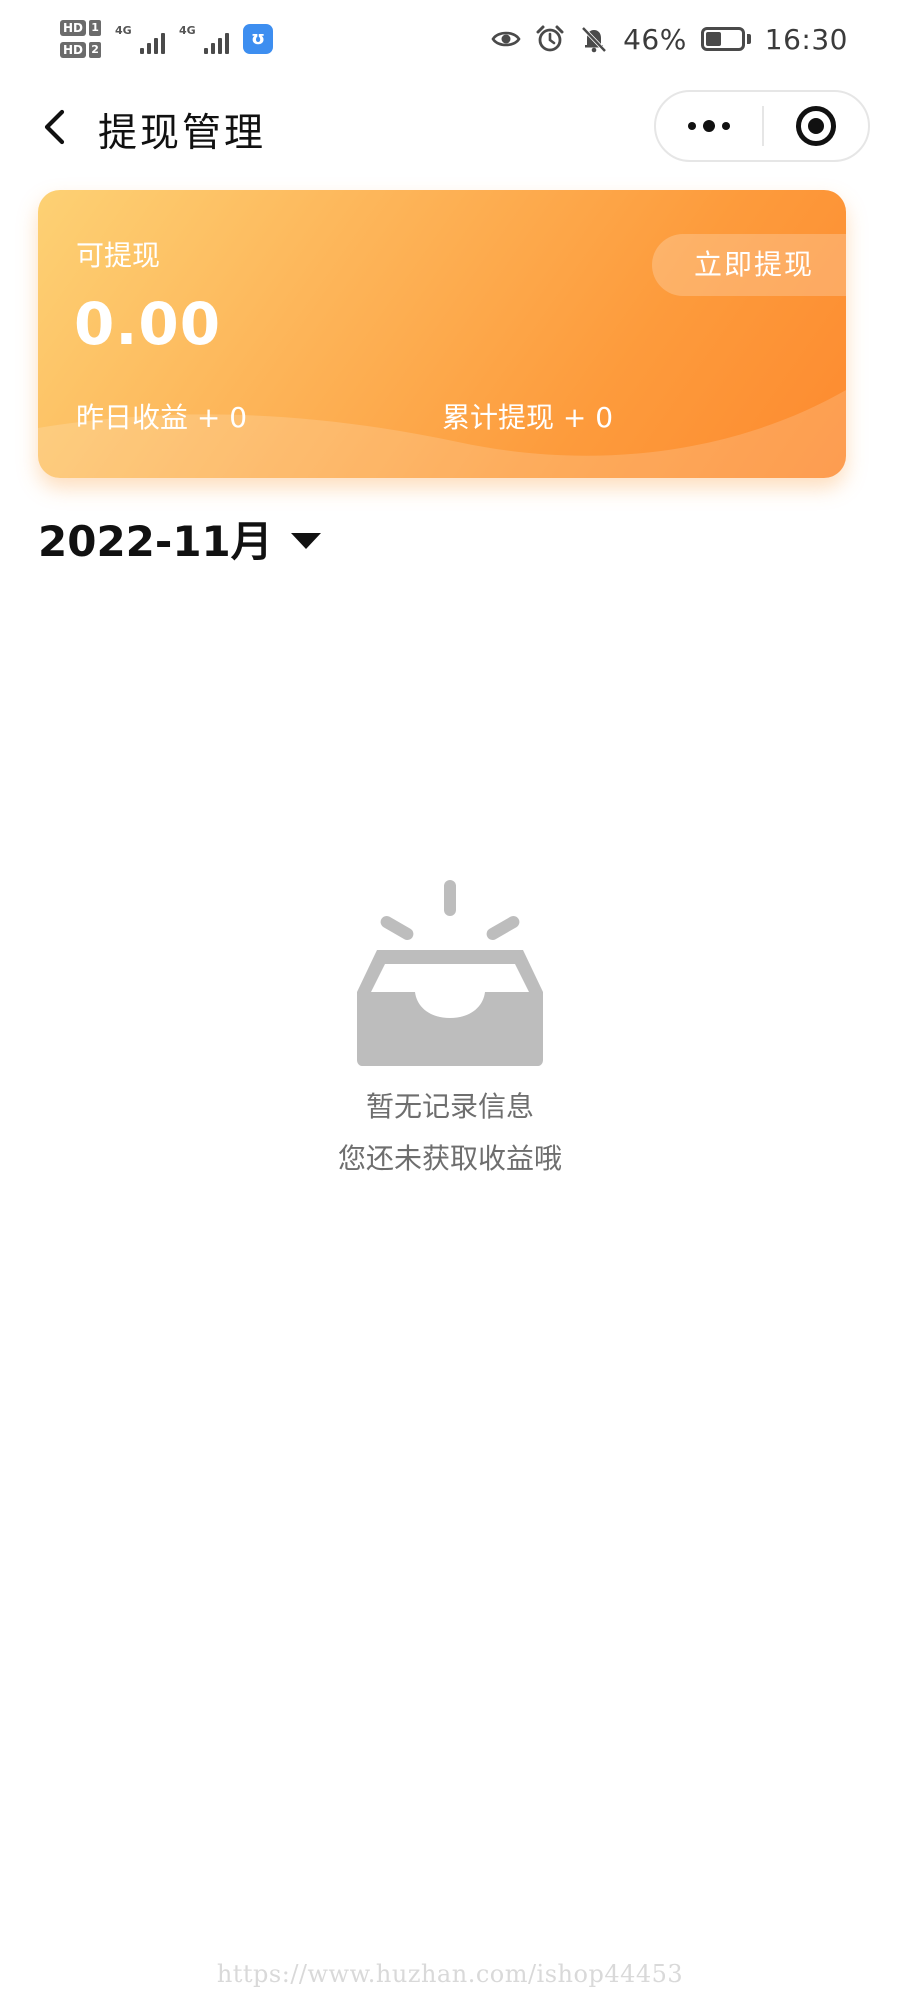  I want to click on sim2-indicator: HD 2, so click(81, 50).